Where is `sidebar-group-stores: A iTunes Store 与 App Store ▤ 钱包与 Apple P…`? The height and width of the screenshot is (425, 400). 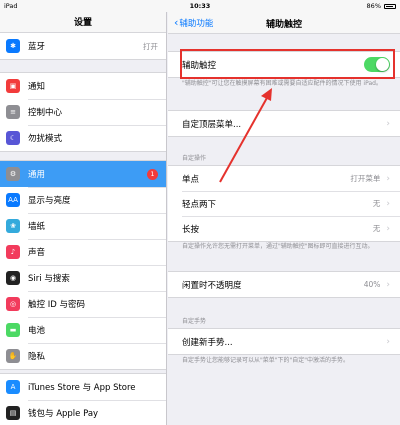
sidebar-group-stores: A iTunes Store 与 App Store ▤ 钱包与 Apple P… is located at coordinates (83, 399).